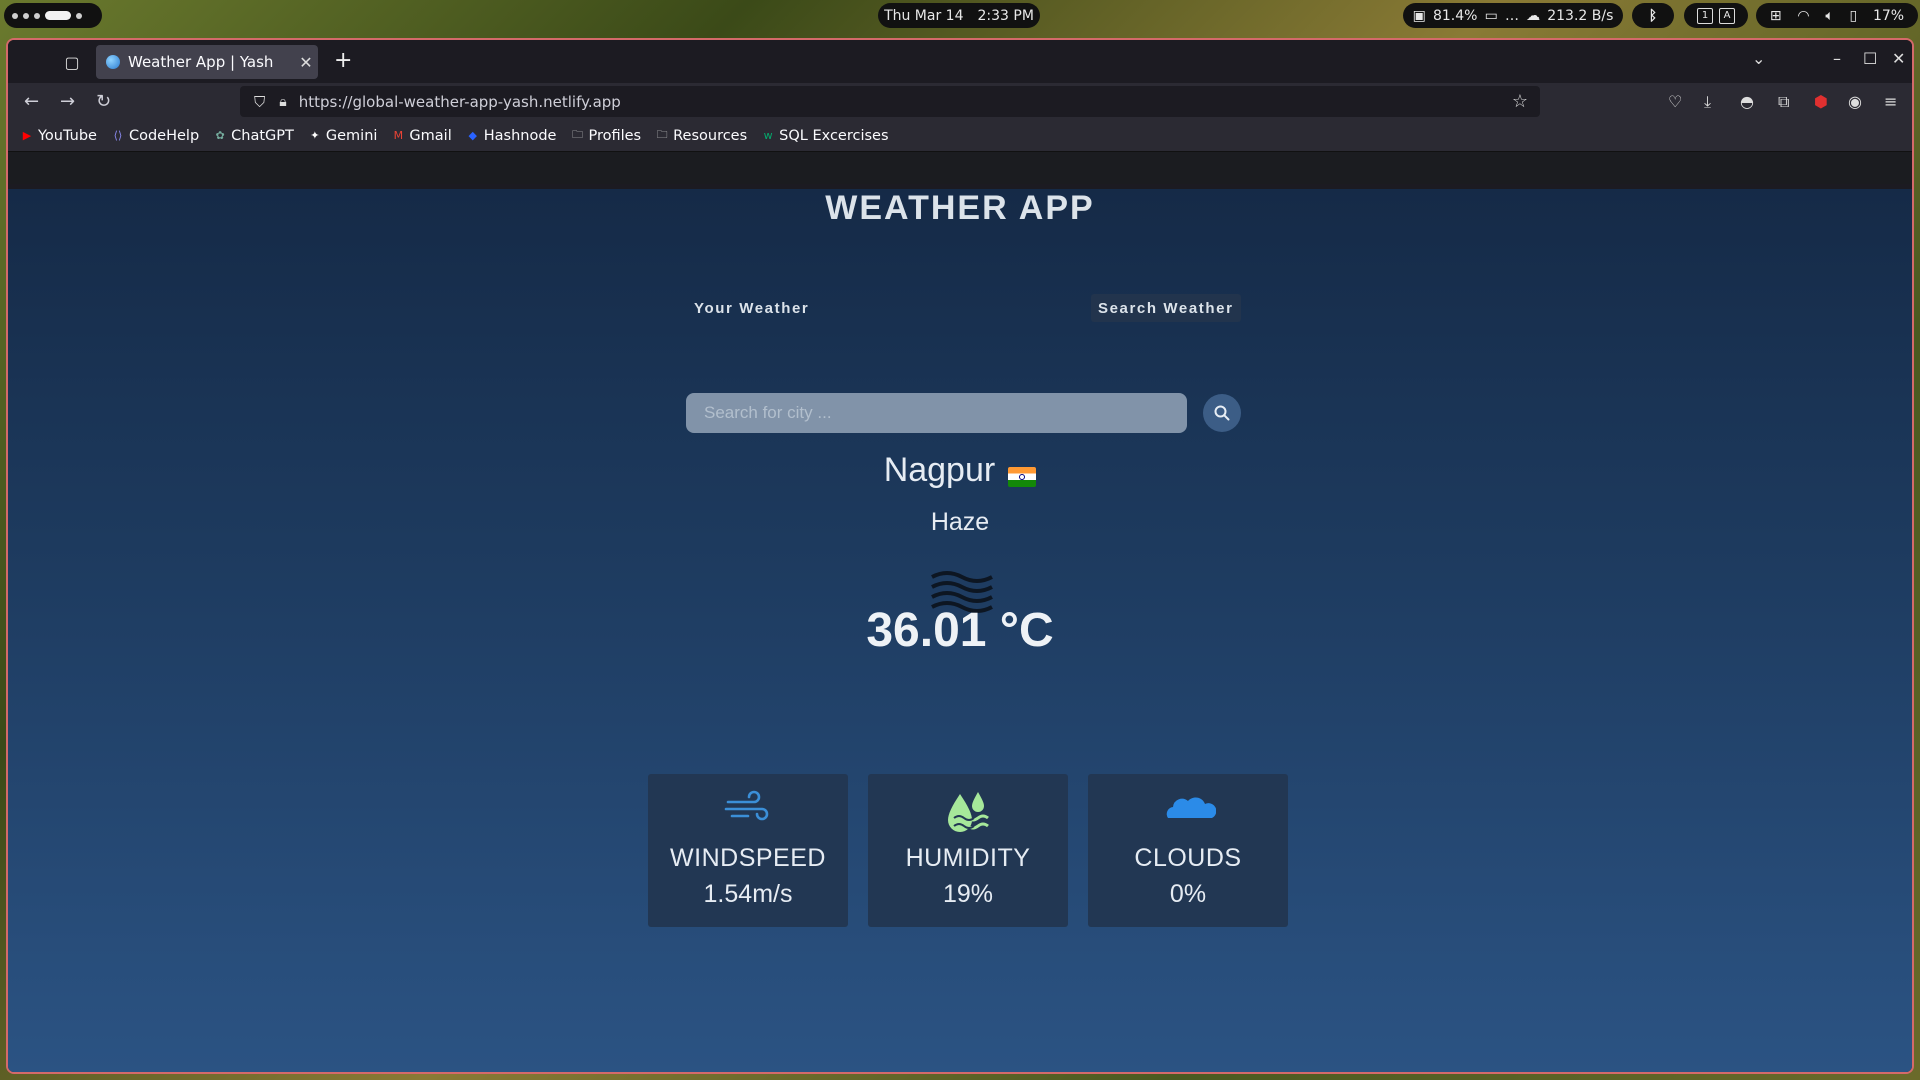  I want to click on chatgpt-icon: ✿, so click(220, 135).